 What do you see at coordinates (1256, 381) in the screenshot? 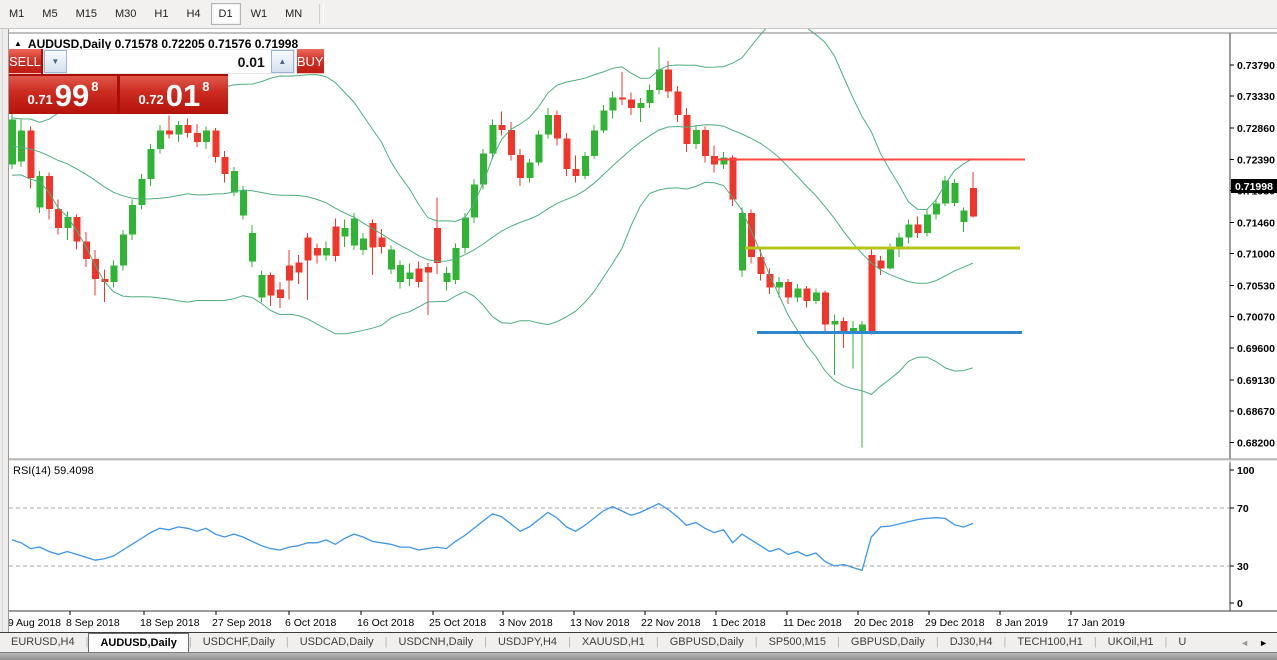
I see `price-axis-label: 0.69130` at bounding box center [1256, 381].